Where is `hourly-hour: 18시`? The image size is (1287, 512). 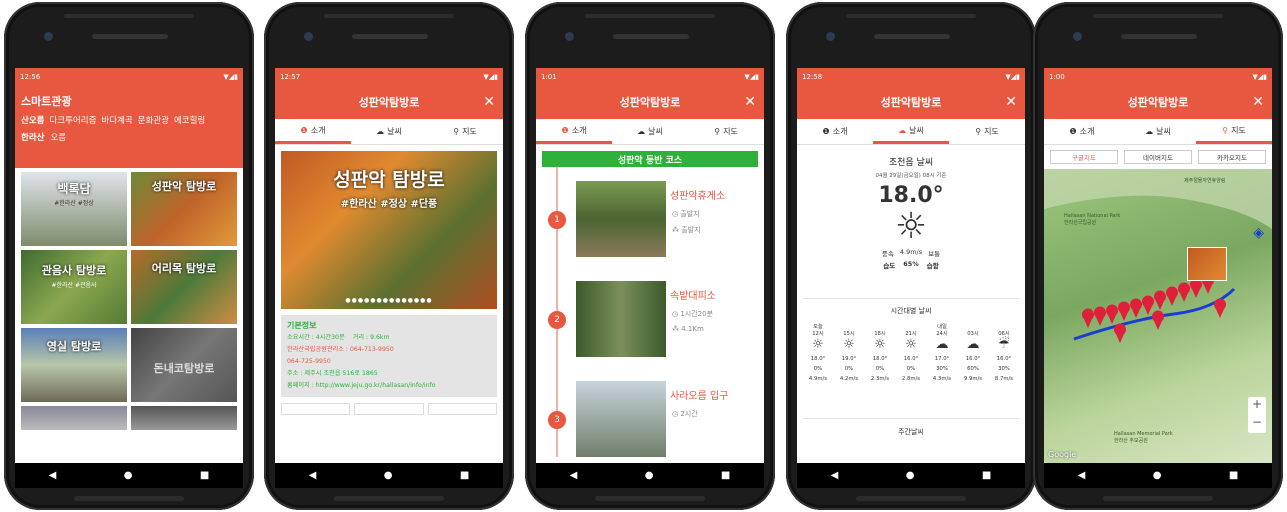
hourly-hour: 18시 is located at coordinates (880, 334).